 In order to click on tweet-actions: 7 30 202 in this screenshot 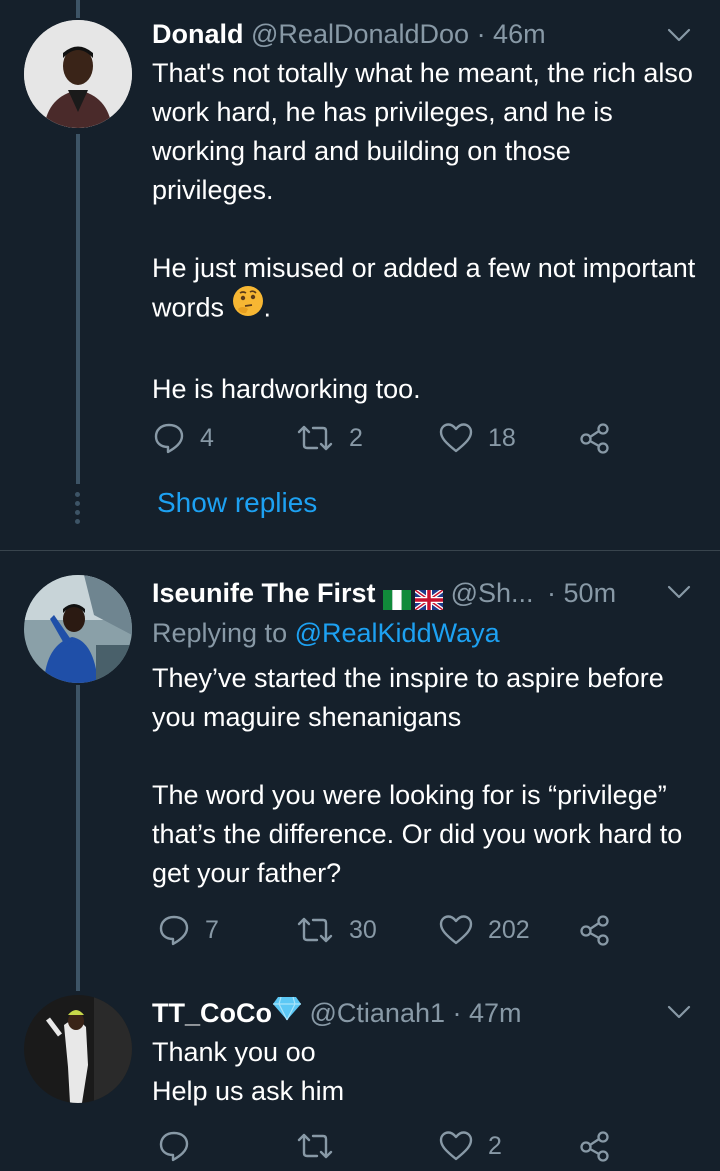, I will do `click(387, 933)`.